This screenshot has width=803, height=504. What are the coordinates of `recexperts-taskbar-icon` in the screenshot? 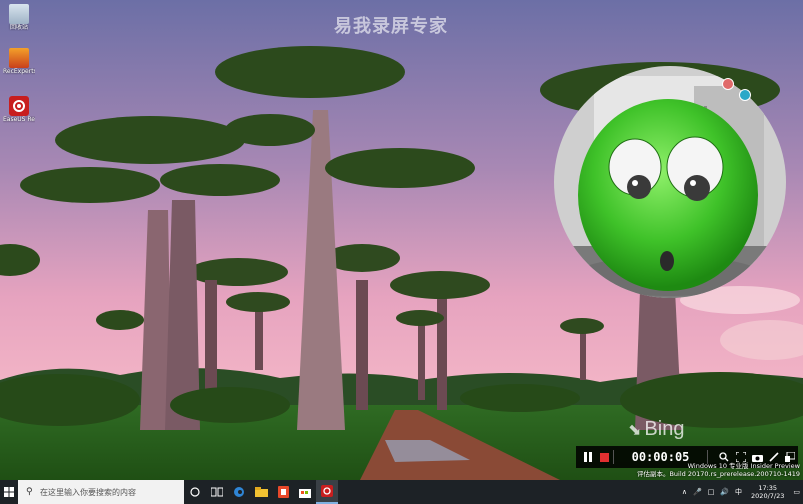 It's located at (327, 492).